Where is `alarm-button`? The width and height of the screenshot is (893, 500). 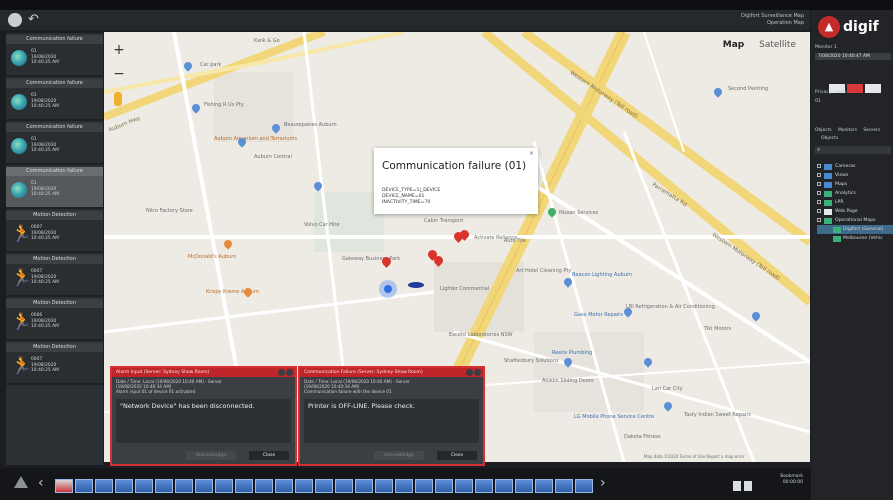 alarm-button is located at coordinates (855, 88).